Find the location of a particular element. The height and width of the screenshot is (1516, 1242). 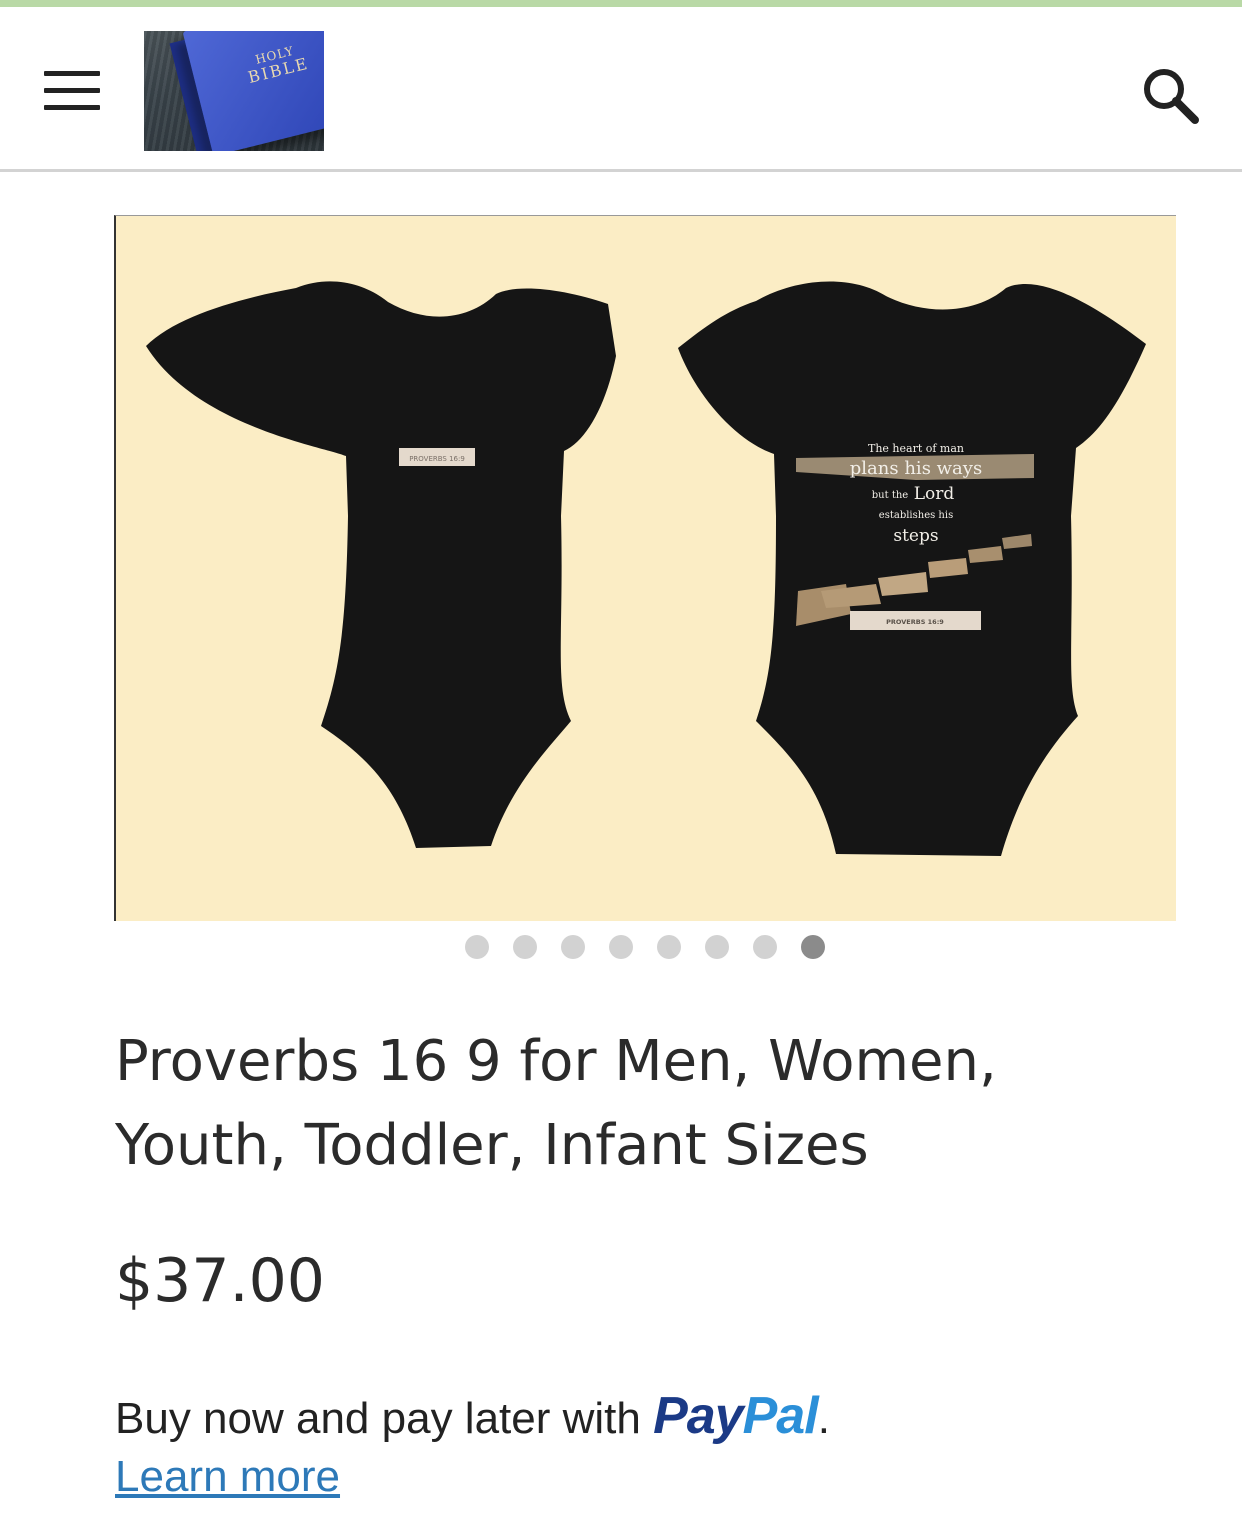

back-print-line-4: establishes his is located at coordinates (916, 515).